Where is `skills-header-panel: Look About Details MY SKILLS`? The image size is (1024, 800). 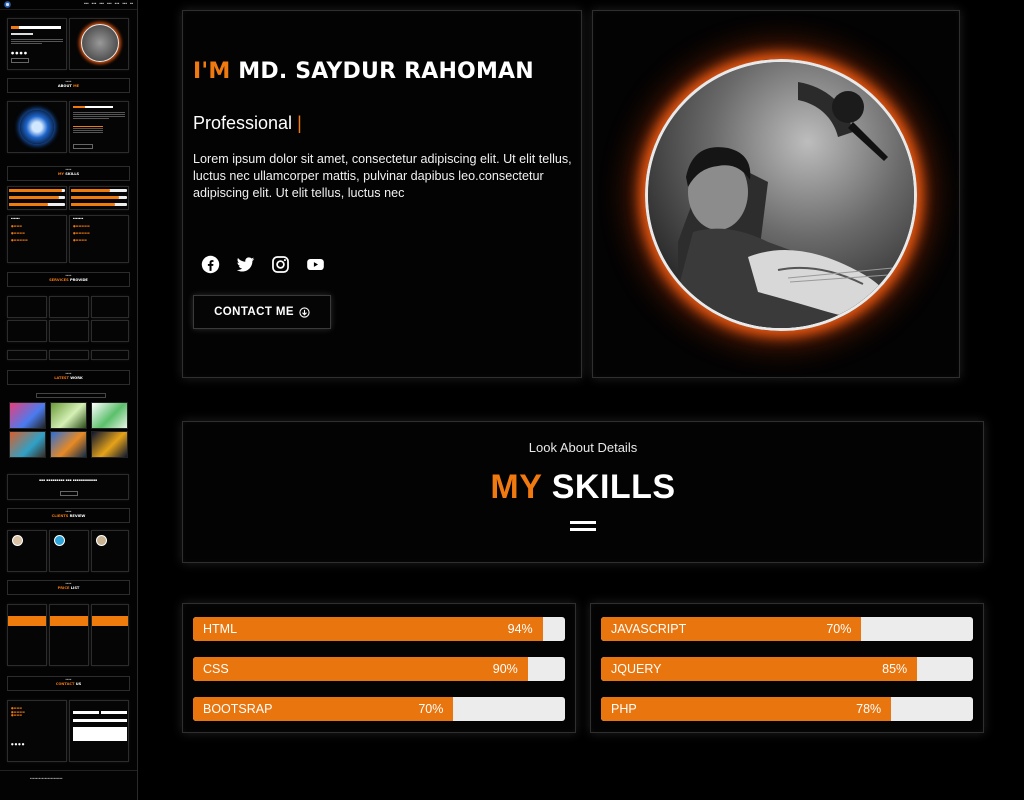 skills-header-panel: Look About Details MY SKILLS is located at coordinates (583, 492).